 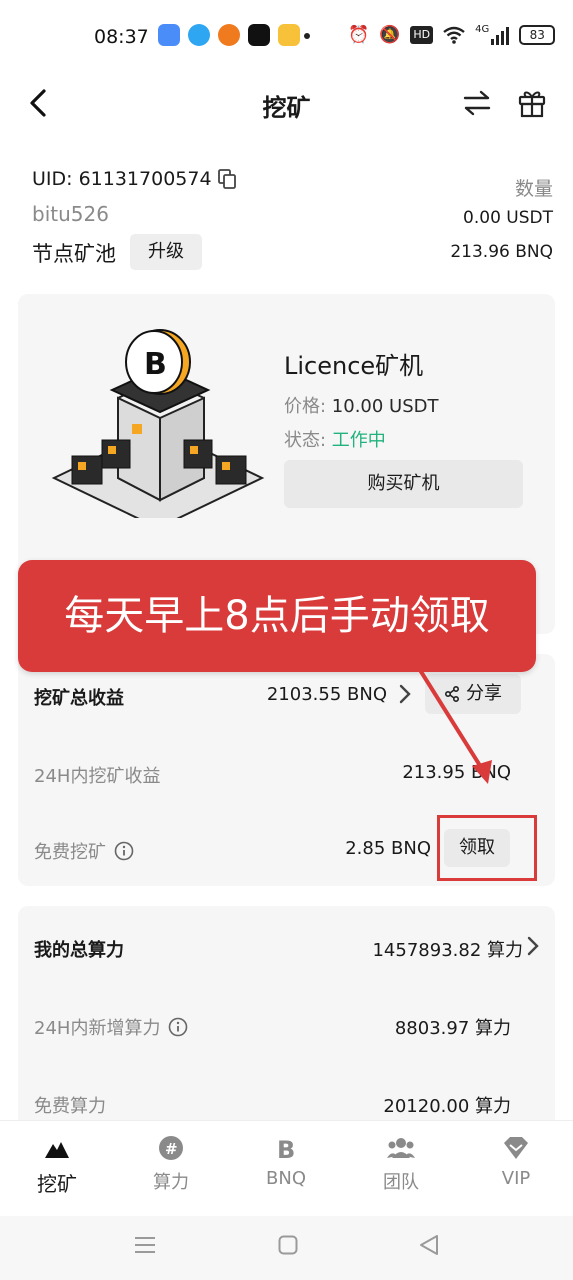 What do you see at coordinates (74, 254) in the screenshot?
I see `node-pool-label: 节点矿池` at bounding box center [74, 254].